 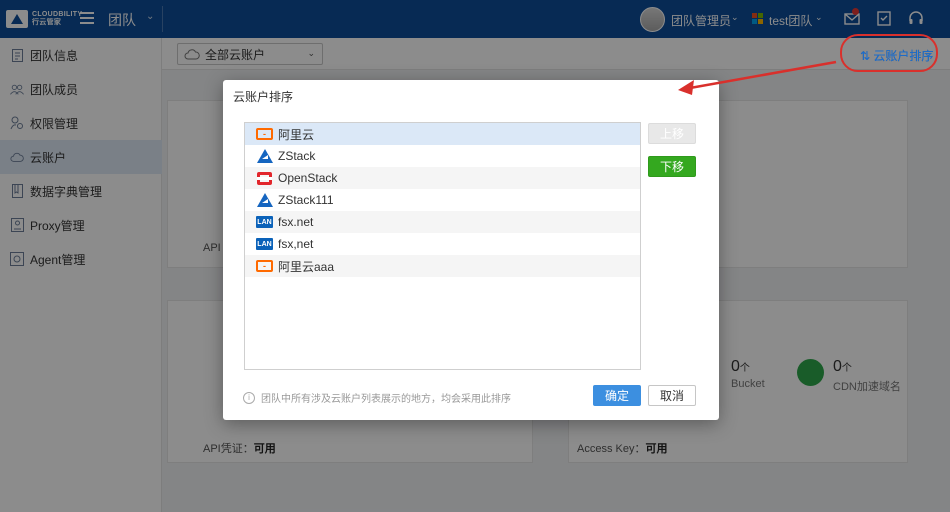 What do you see at coordinates (442, 134) in the screenshot?
I see `list-item: - 阿里云` at bounding box center [442, 134].